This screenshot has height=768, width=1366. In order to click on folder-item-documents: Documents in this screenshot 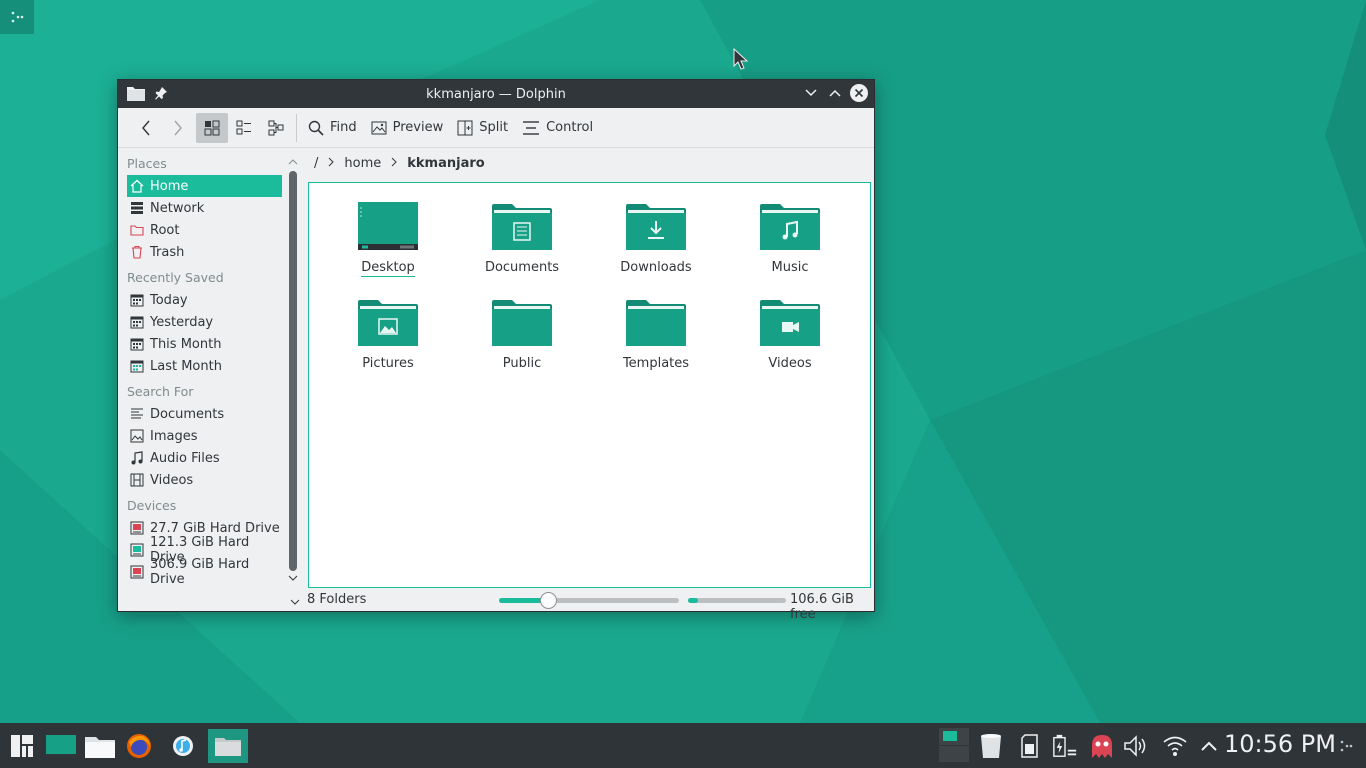, I will do `click(522, 238)`.